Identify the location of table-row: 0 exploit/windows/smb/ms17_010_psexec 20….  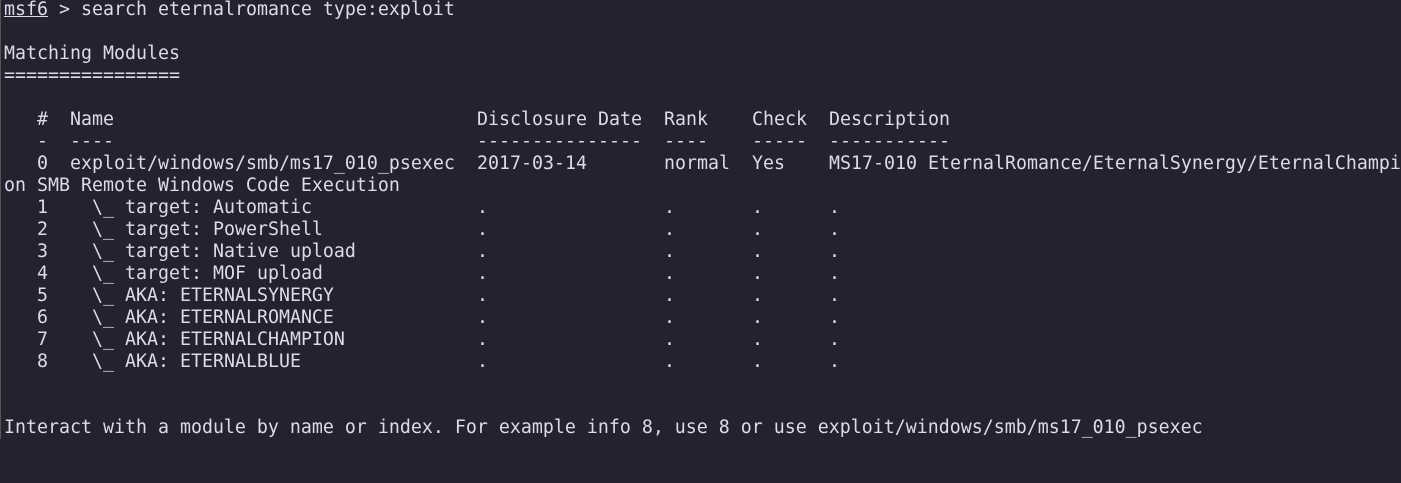
(701, 164).